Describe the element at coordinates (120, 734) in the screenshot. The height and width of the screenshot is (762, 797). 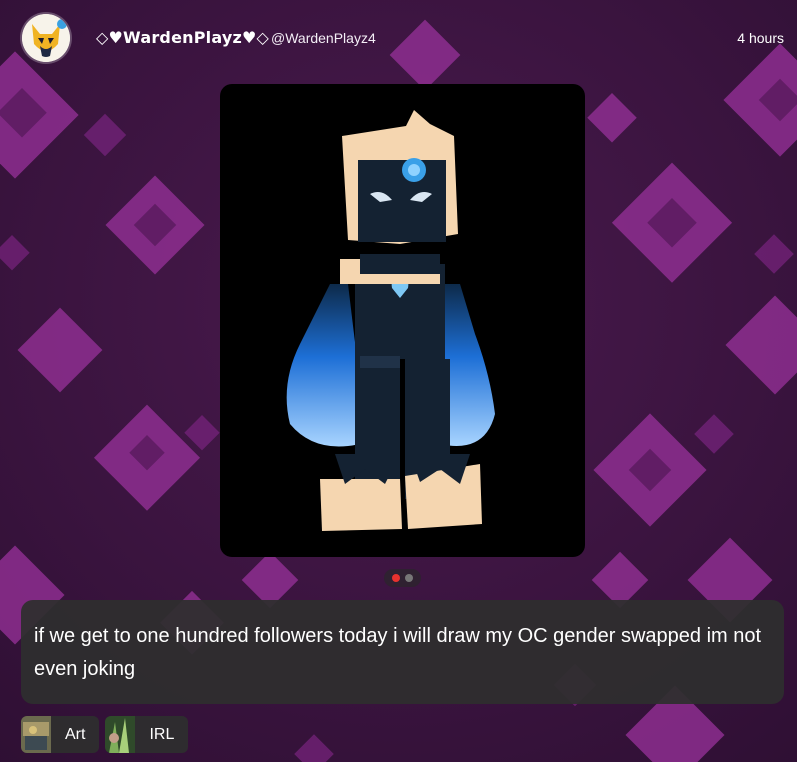
I see `irl-thumbnail-icon` at that location.